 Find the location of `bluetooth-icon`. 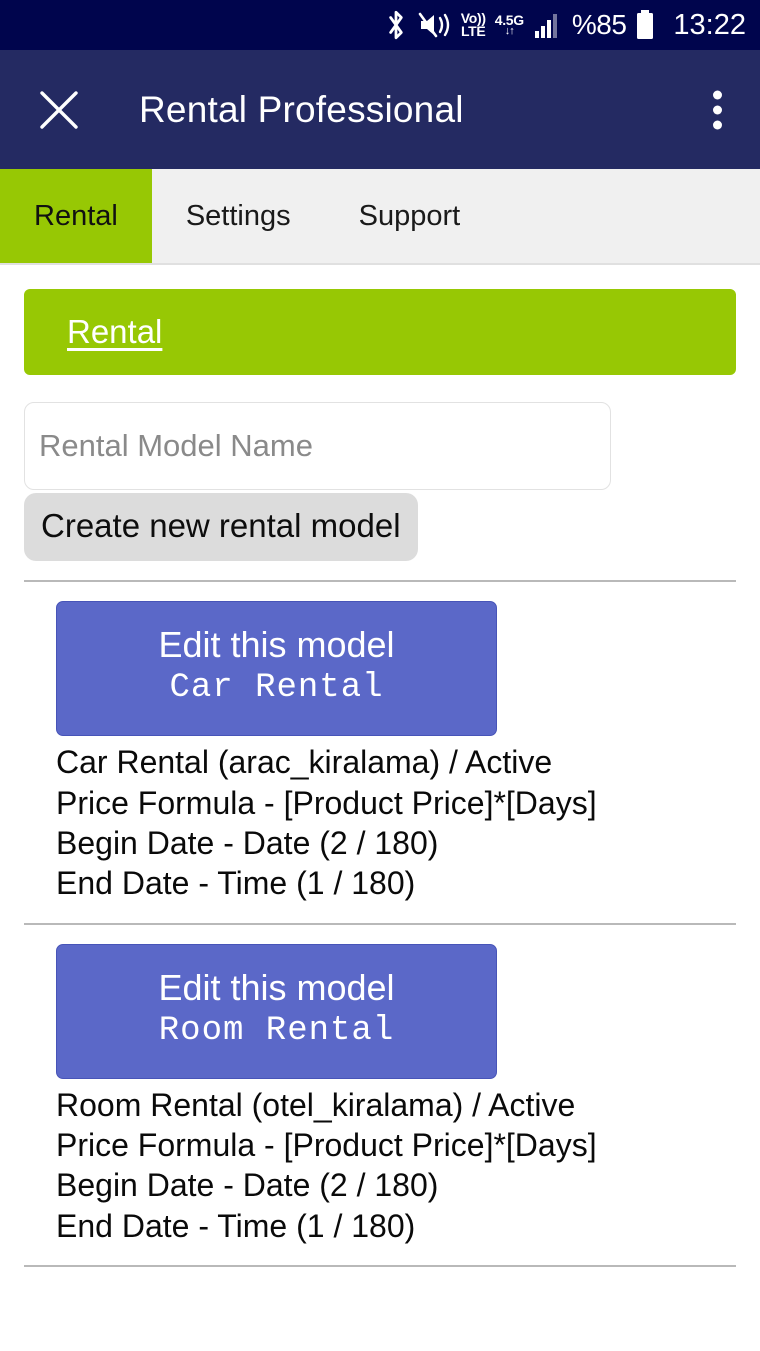

bluetooth-icon is located at coordinates (396, 25).